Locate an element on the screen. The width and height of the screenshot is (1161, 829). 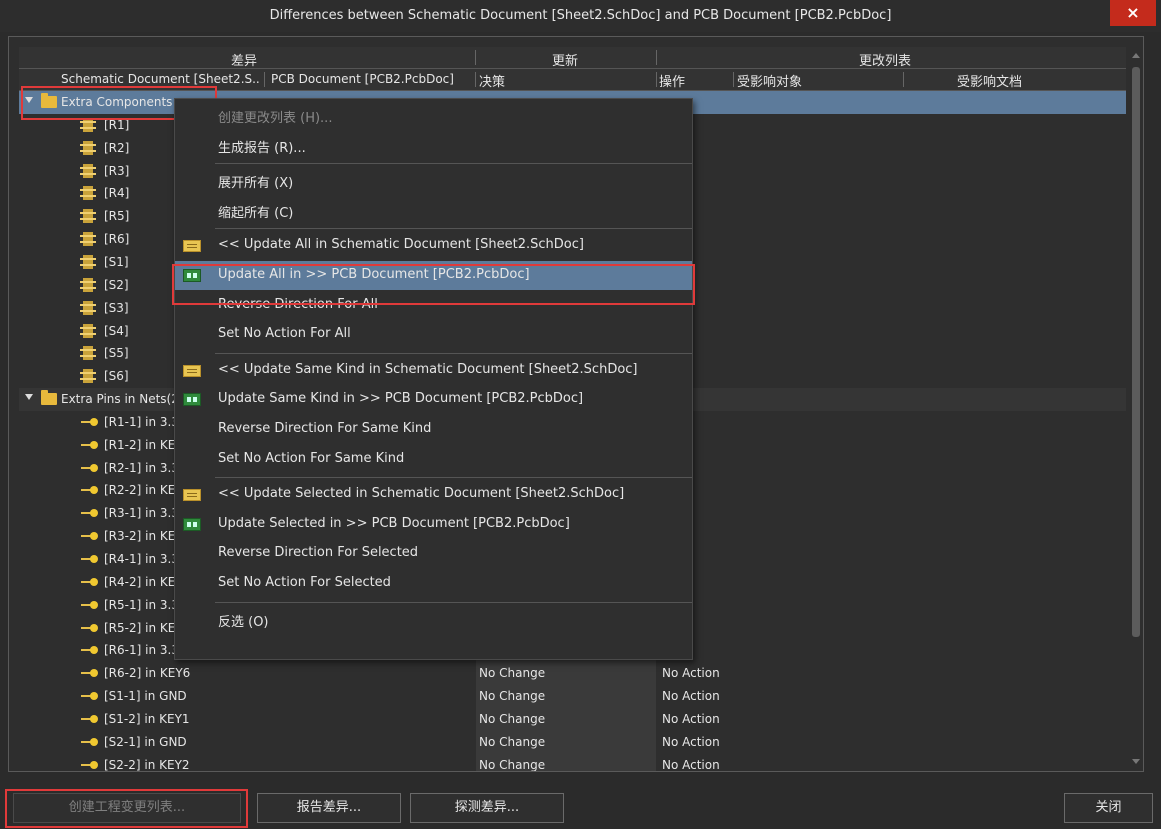
column-affected-doc: 受影响文档 is located at coordinates (989, 80).